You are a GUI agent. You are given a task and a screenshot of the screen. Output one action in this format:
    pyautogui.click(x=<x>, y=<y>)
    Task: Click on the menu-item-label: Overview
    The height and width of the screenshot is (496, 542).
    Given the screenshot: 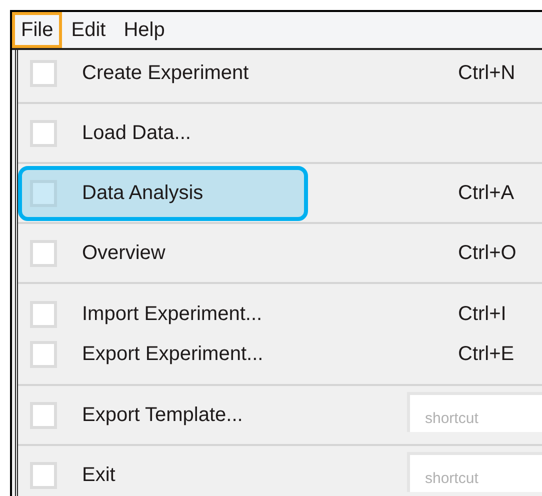 What is the action you would take?
    pyautogui.click(x=124, y=253)
    